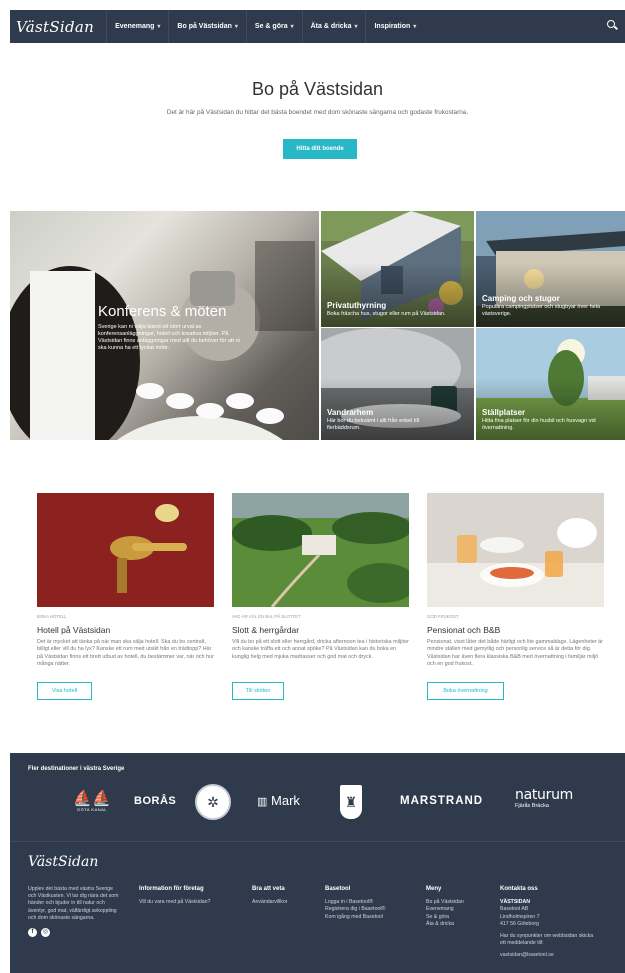 This screenshot has width=625, height=973. Describe the element at coordinates (262, 802) in the screenshot. I see `shield-icon: ▥` at that location.